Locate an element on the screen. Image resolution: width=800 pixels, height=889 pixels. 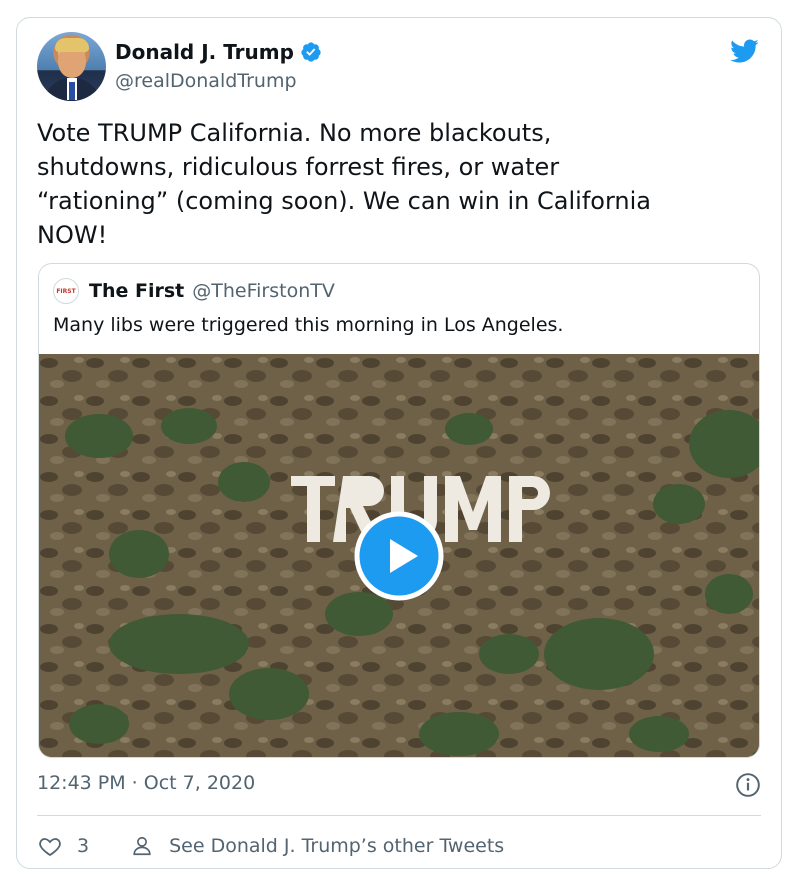
tweet-actions: 3 See Donald J. Trump’s other Tweets is located at coordinates (270, 846).